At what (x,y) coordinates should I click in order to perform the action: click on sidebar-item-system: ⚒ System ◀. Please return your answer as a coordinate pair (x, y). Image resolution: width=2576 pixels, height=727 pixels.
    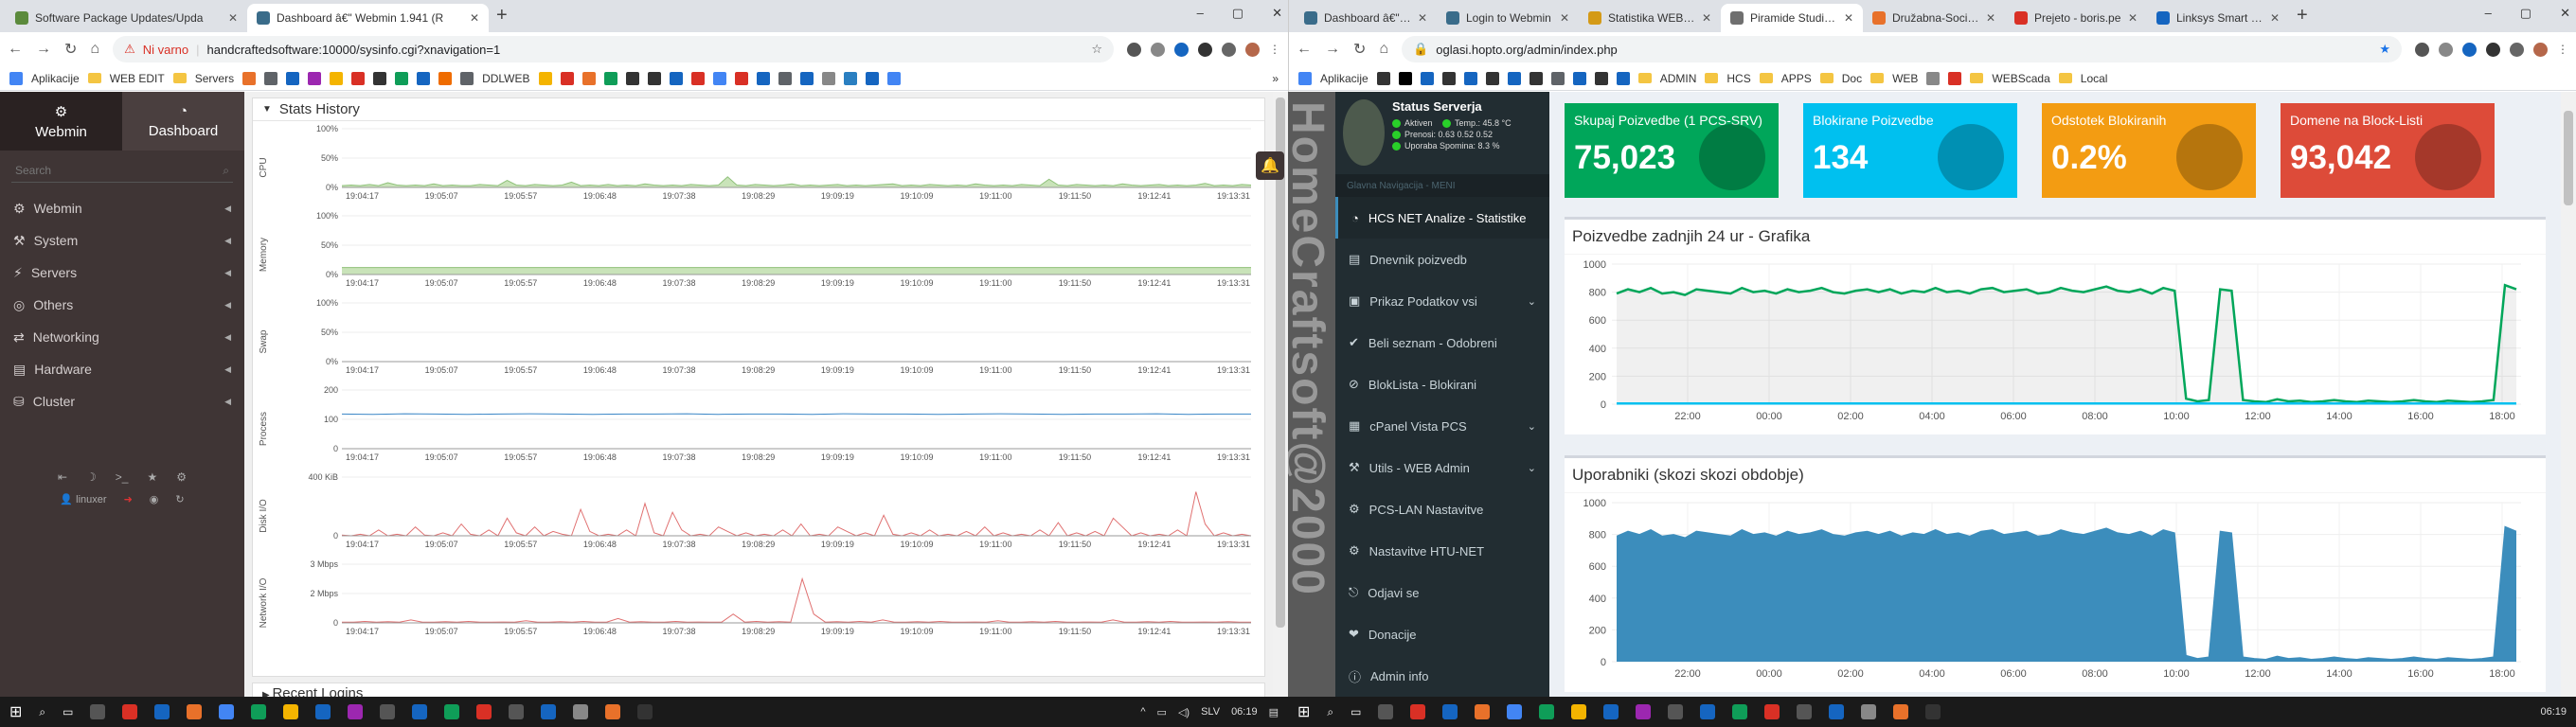
    Looking at the image, I should click on (122, 240).